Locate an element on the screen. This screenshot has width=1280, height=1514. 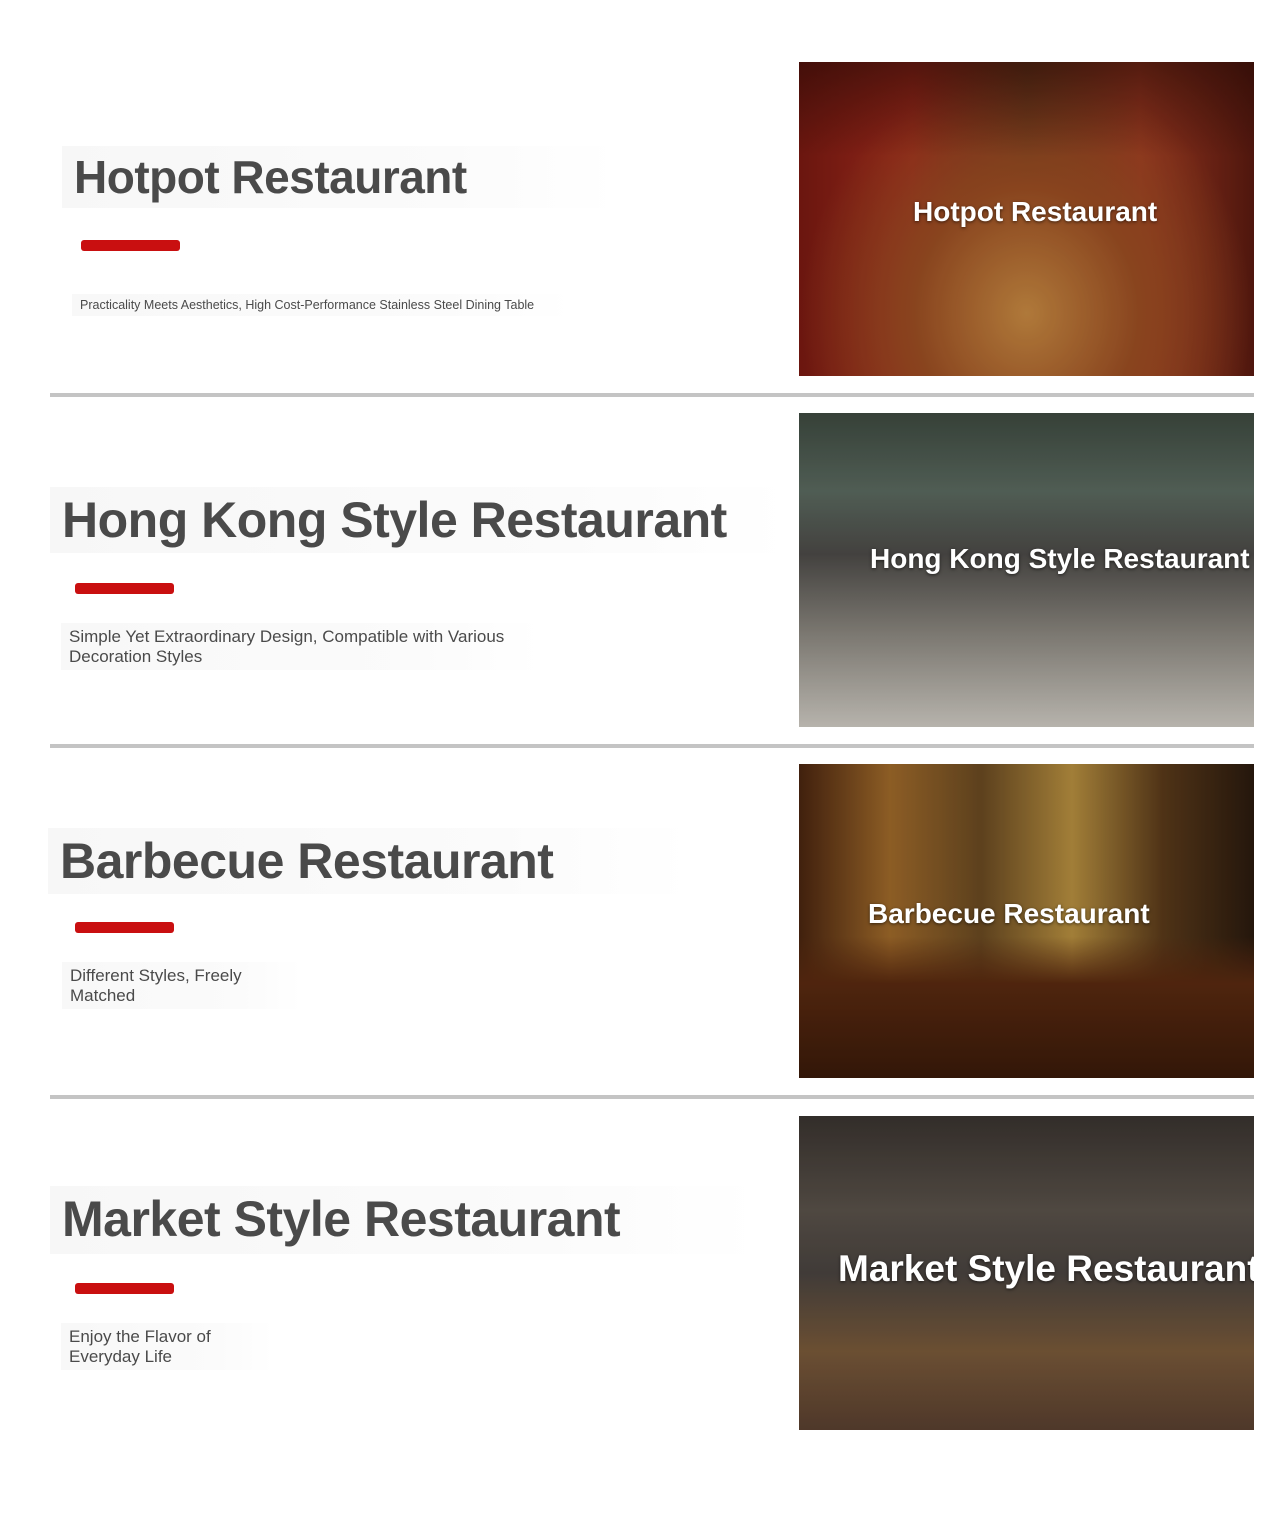
section-title-box: Hotpot Restaurant is located at coordinates (340, 177).